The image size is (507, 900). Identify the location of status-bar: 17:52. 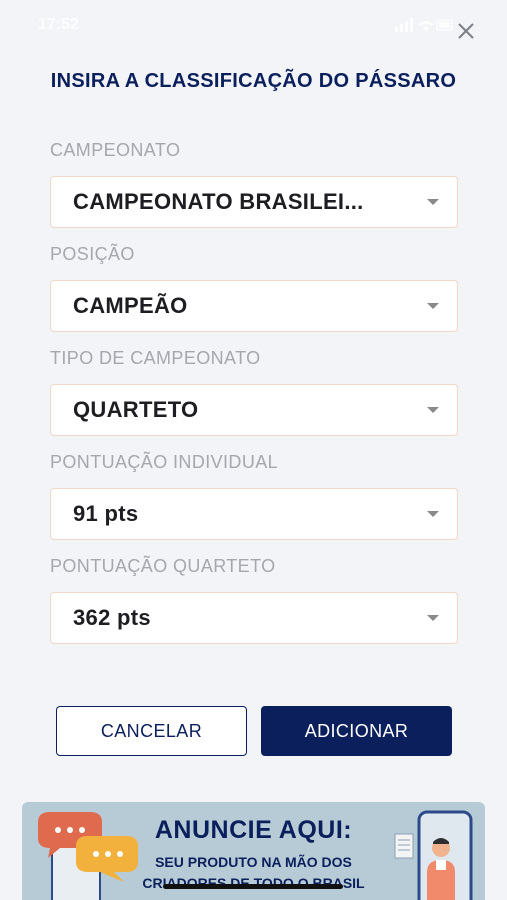
(253, 26).